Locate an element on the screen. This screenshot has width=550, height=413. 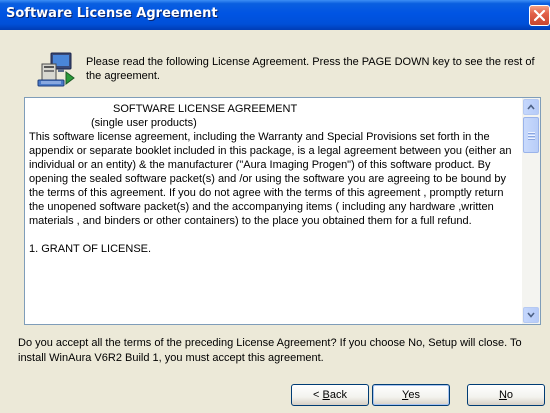
back-button: < Back is located at coordinates (330, 395).